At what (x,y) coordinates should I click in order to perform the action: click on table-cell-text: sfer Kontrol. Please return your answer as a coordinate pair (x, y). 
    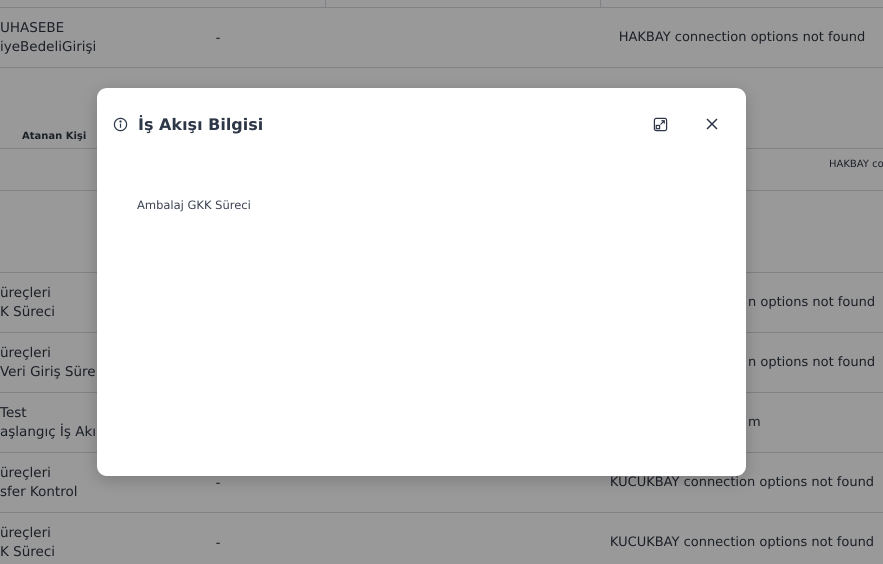
    Looking at the image, I should click on (39, 492).